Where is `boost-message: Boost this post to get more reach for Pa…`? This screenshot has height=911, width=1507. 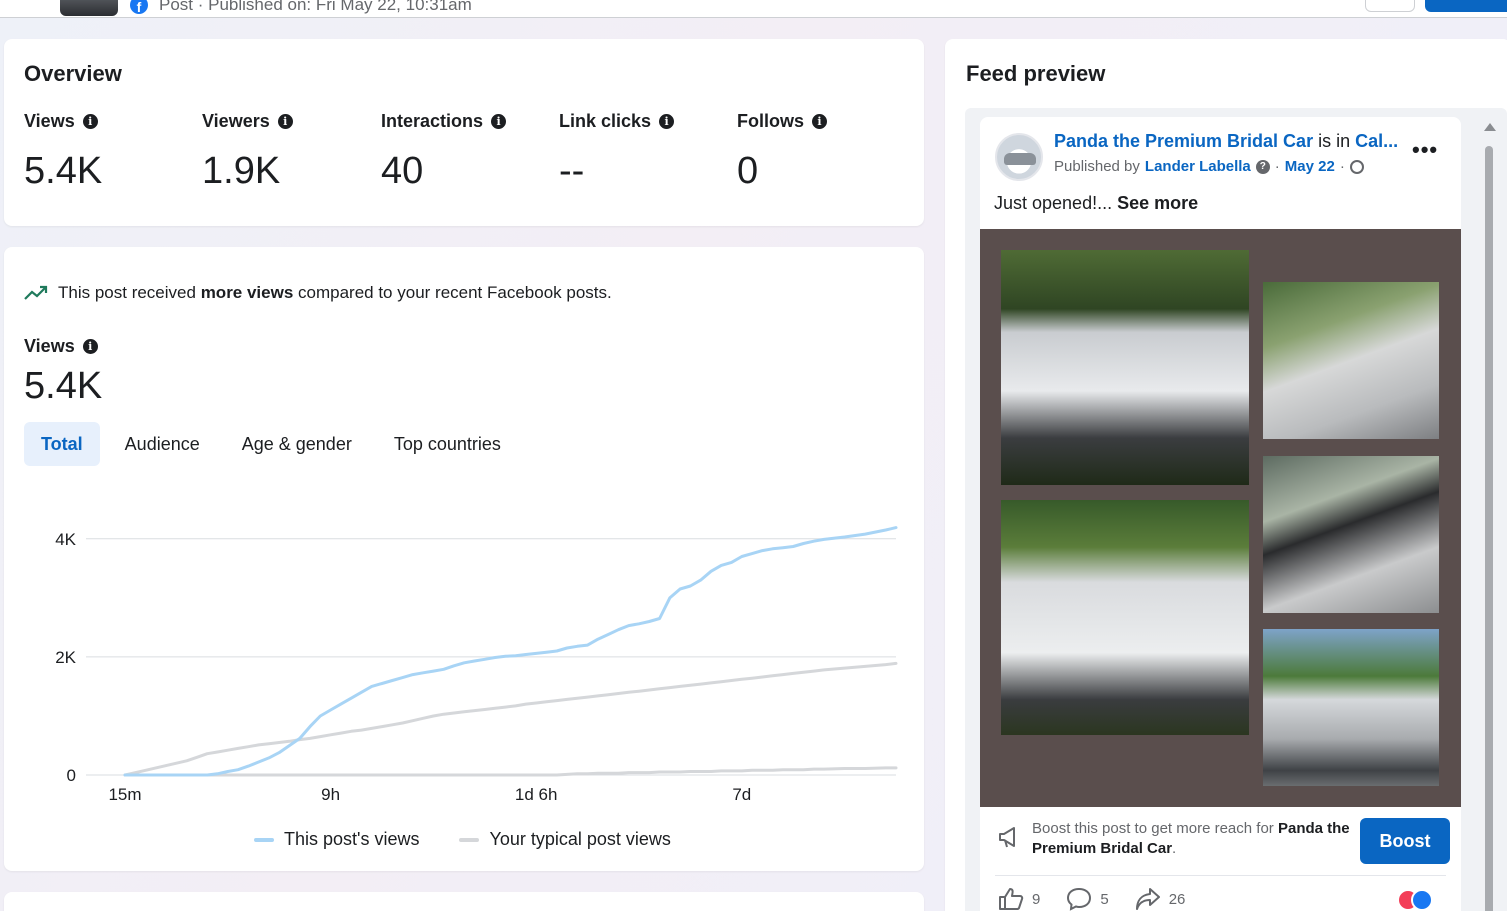
boost-message: Boost this post to get more reach for Pa… is located at coordinates (1192, 839).